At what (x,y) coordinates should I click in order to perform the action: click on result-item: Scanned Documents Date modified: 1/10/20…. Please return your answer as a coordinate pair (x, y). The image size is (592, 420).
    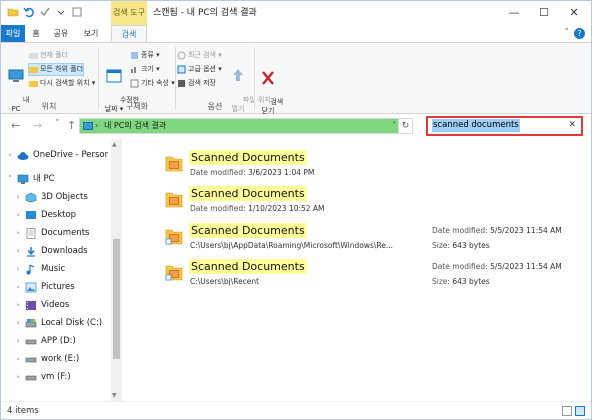
    Looking at the image, I should click on (357, 200).